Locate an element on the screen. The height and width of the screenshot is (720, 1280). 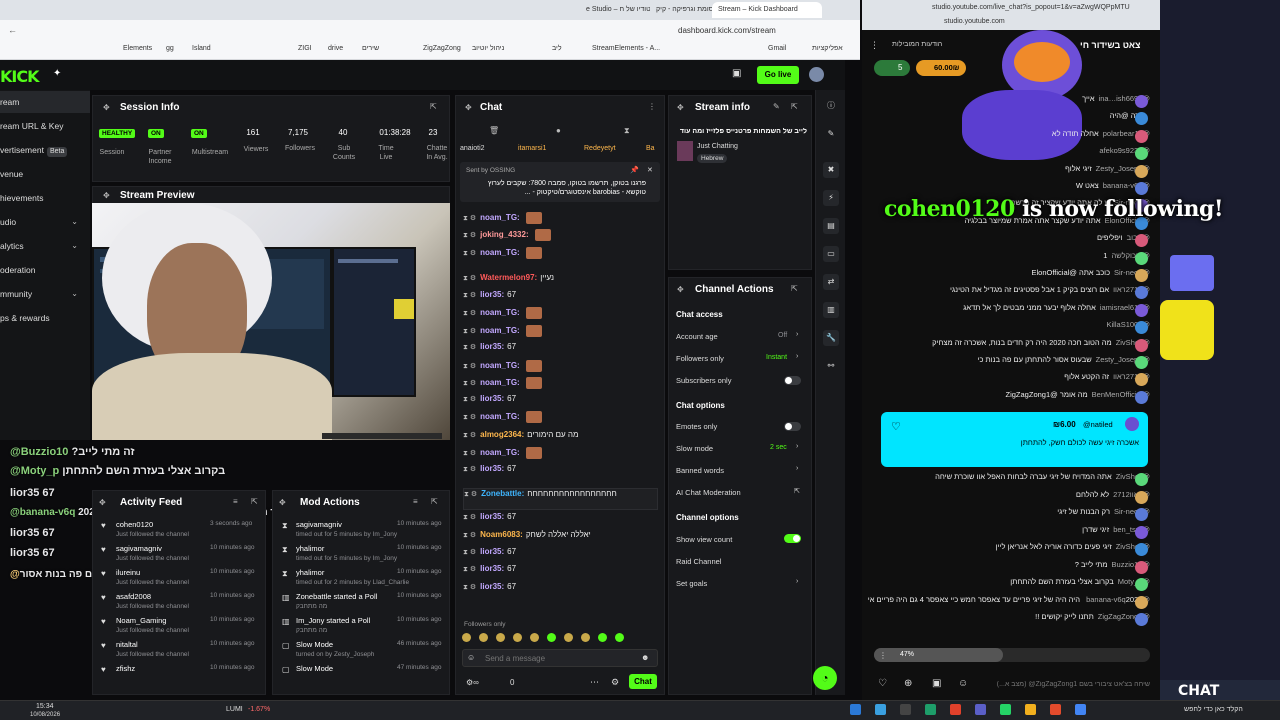
chat-icon: ● is located at coordinates (558, 130).